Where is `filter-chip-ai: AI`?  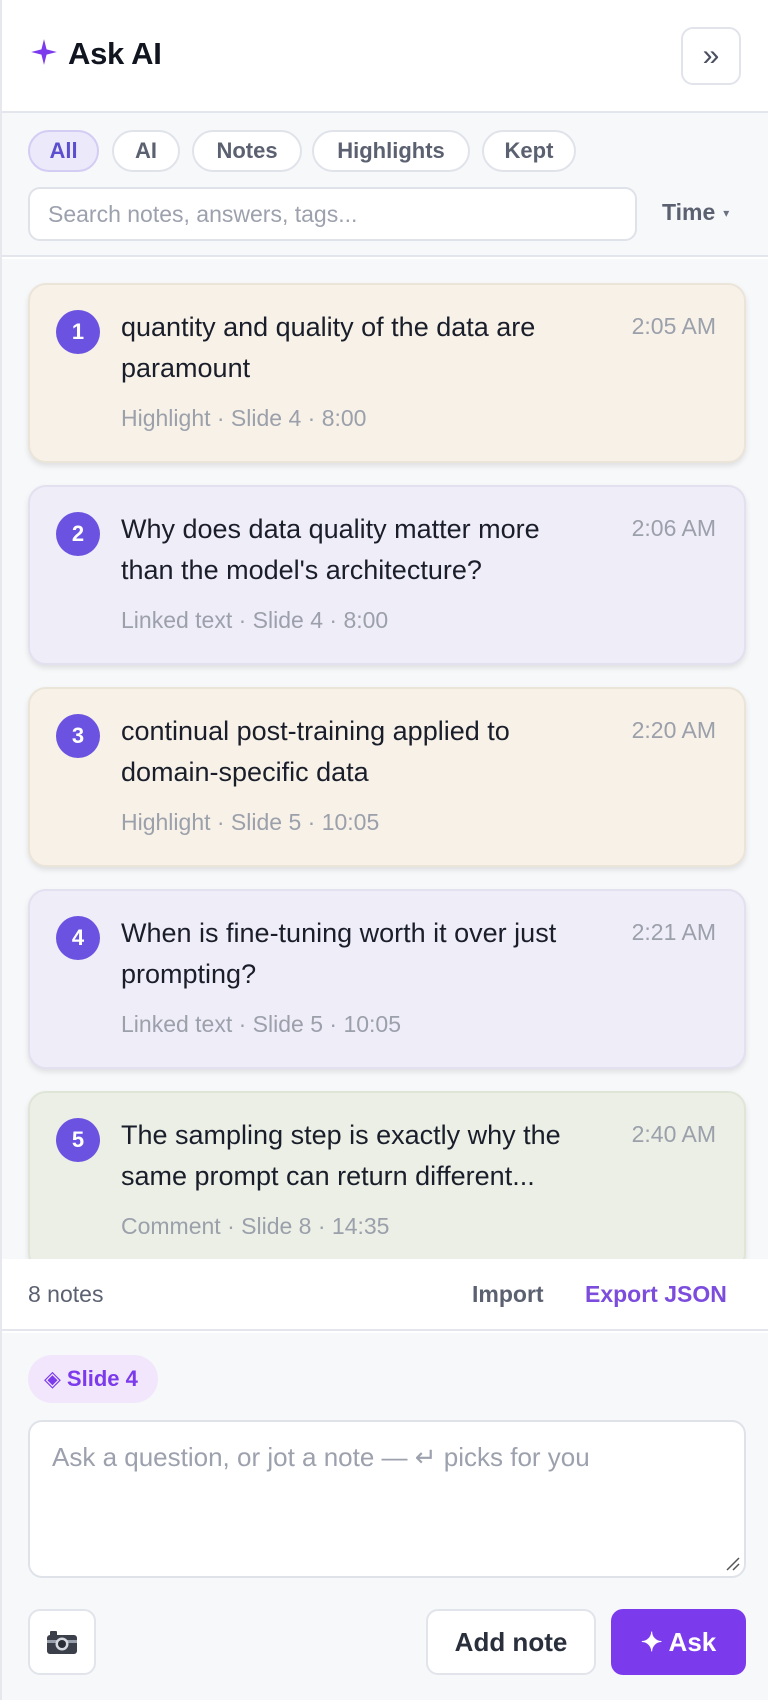 filter-chip-ai: AI is located at coordinates (146, 151).